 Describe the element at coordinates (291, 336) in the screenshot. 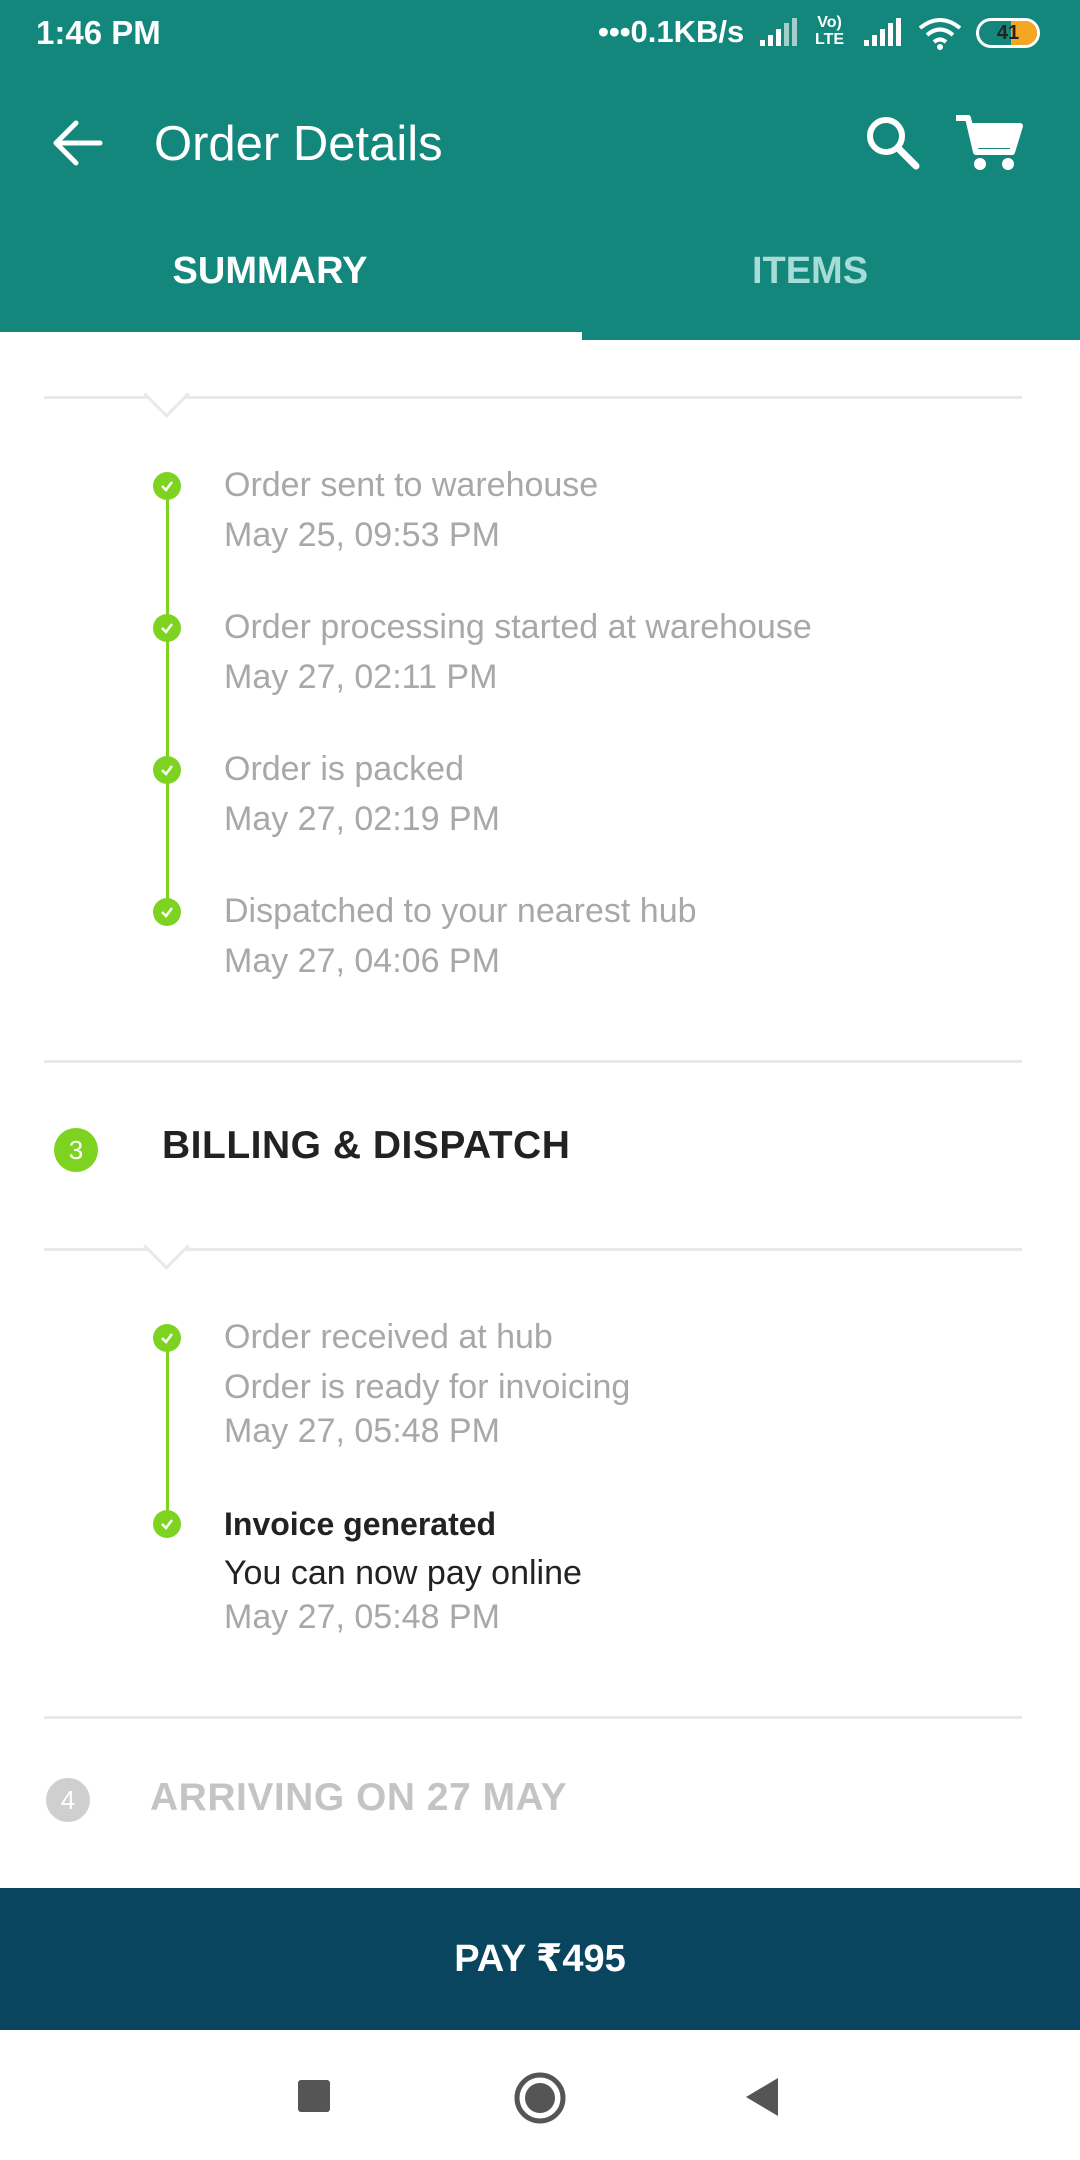

I see `tab-indicator` at that location.